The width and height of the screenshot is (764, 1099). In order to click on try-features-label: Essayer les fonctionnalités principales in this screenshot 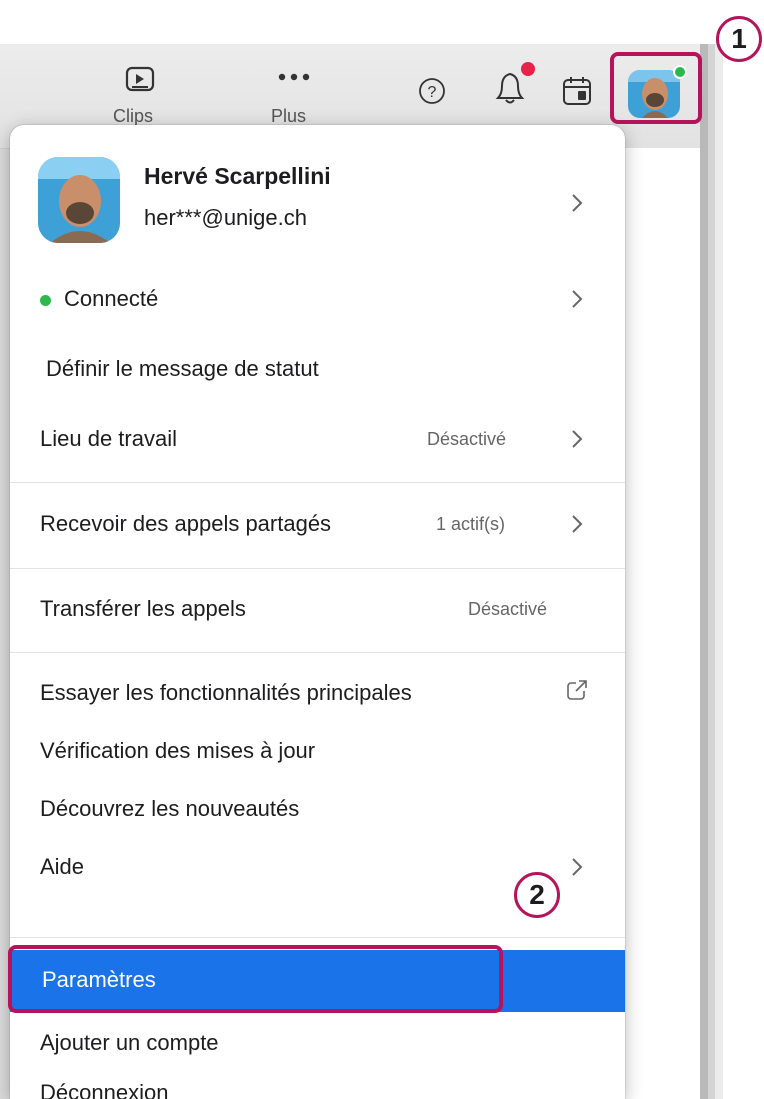, I will do `click(226, 692)`.